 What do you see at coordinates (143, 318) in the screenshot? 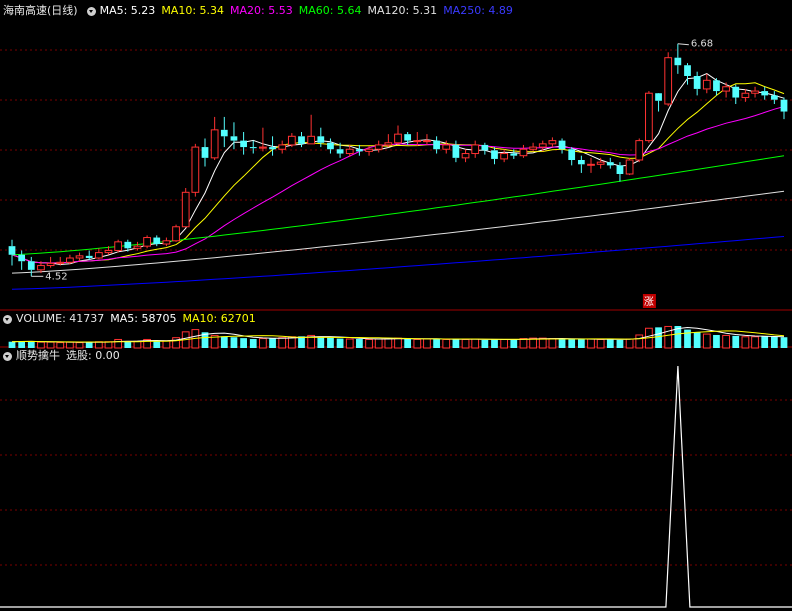
I see `vol-ma5-label: MA5: 58705` at bounding box center [143, 318].